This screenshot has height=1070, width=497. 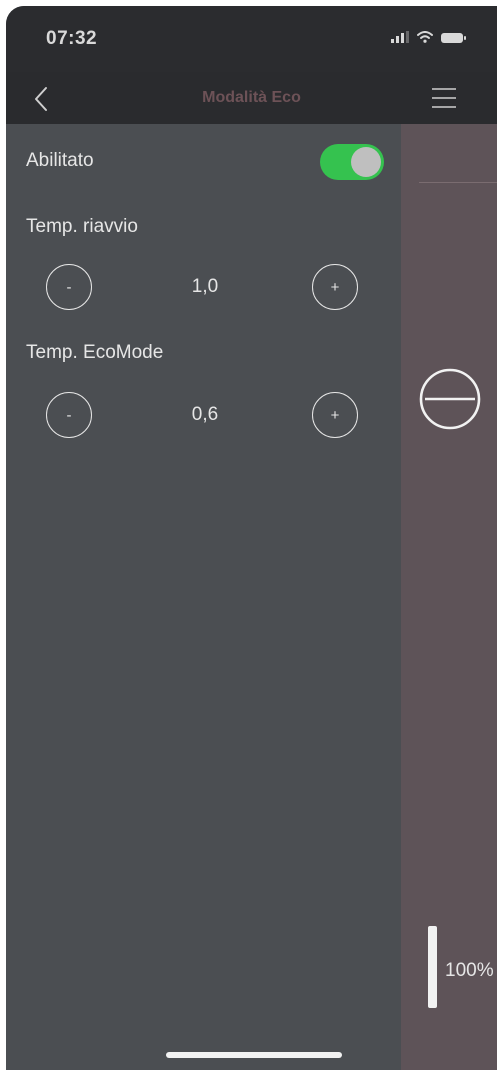 I want to click on enabled-label: Abilitato, so click(x=60, y=160).